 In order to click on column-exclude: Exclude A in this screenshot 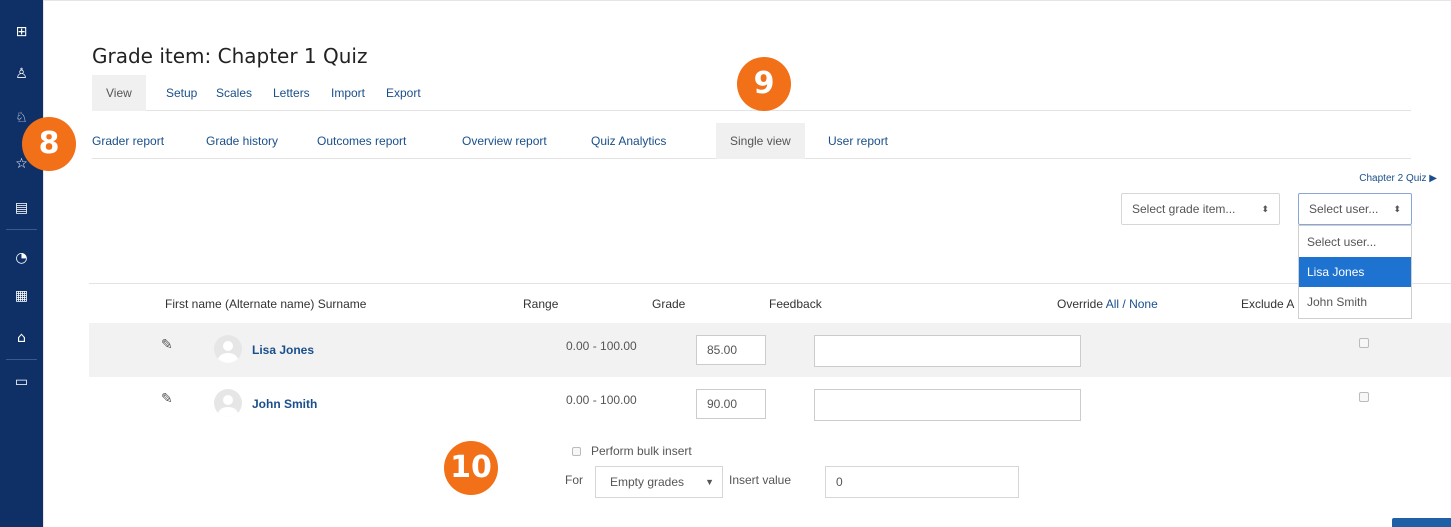, I will do `click(1268, 304)`.